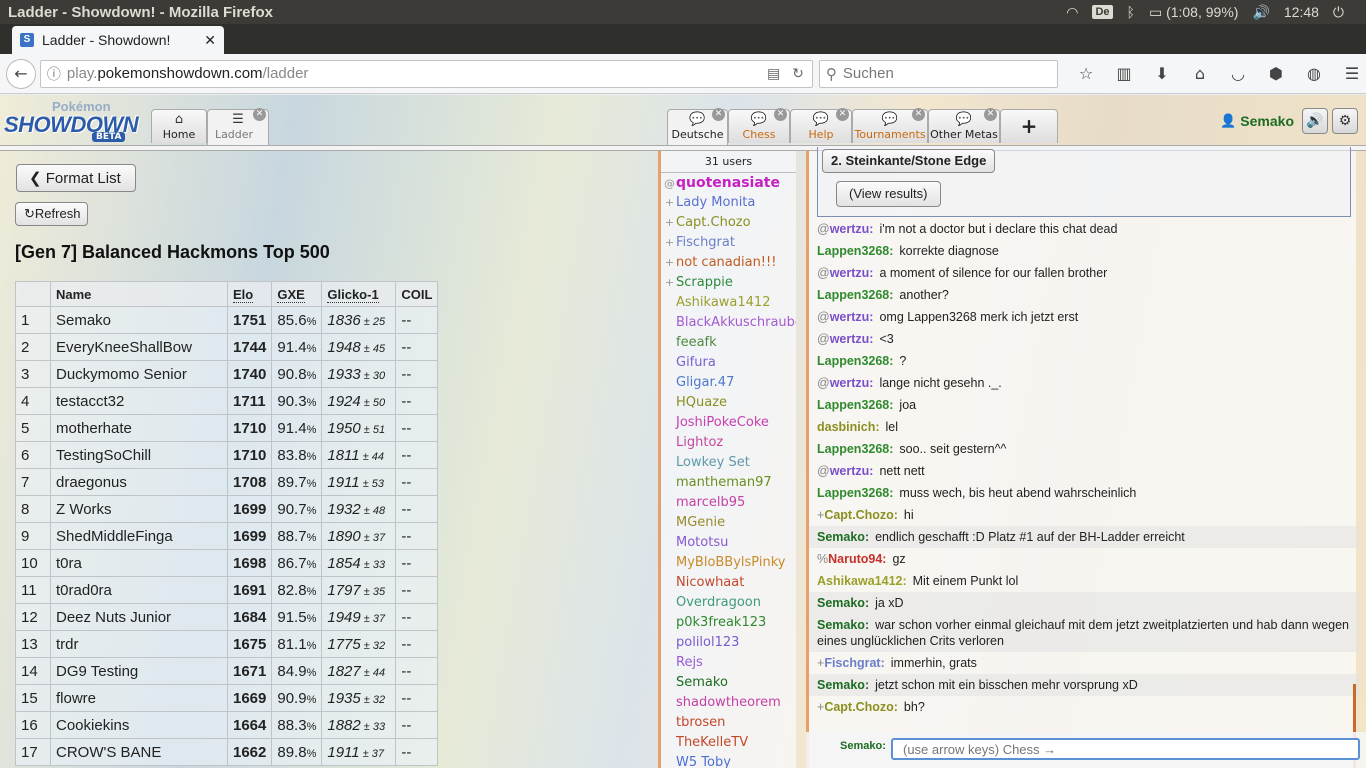  I want to click on user-list-item: marcelb95, so click(728, 503).